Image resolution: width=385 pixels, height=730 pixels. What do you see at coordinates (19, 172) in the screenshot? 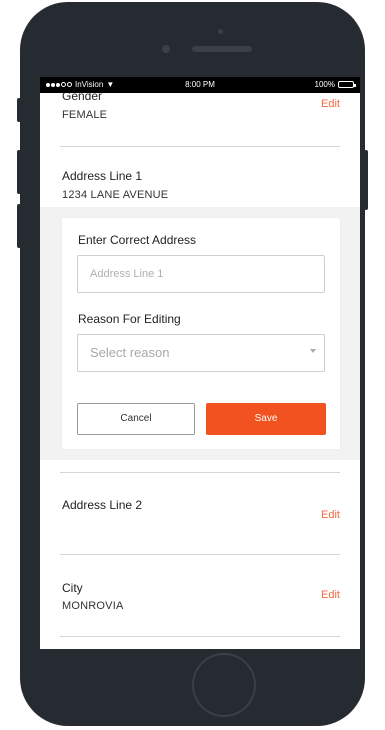
I see `volume-up-button` at bounding box center [19, 172].